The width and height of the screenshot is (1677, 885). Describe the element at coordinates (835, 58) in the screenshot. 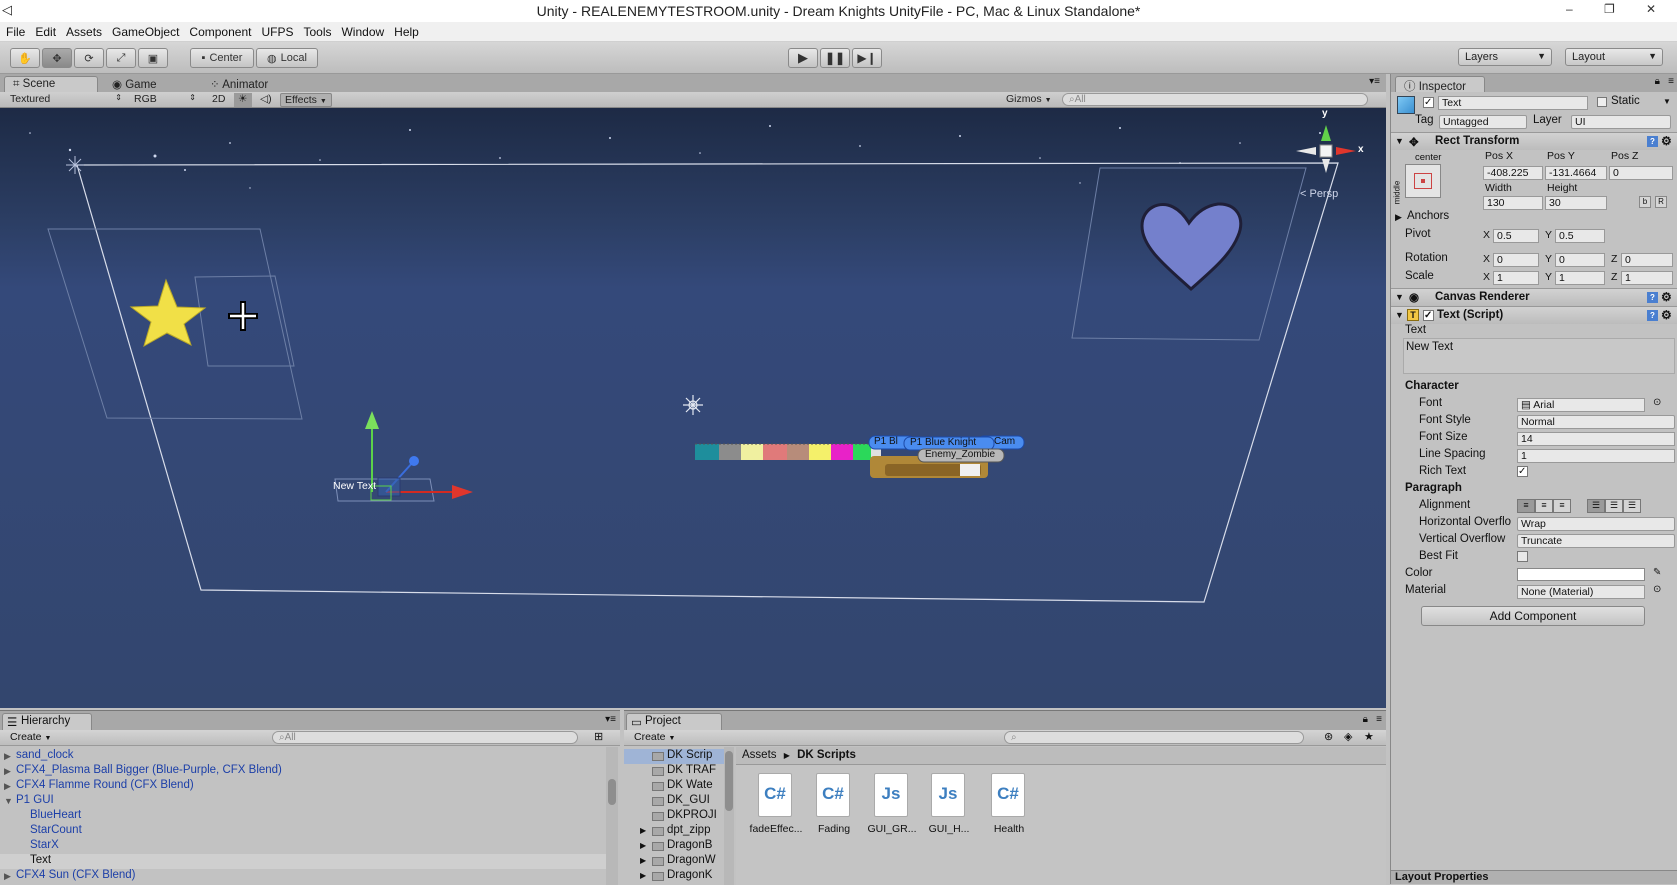

I see `pause-button: ❚❚` at that location.